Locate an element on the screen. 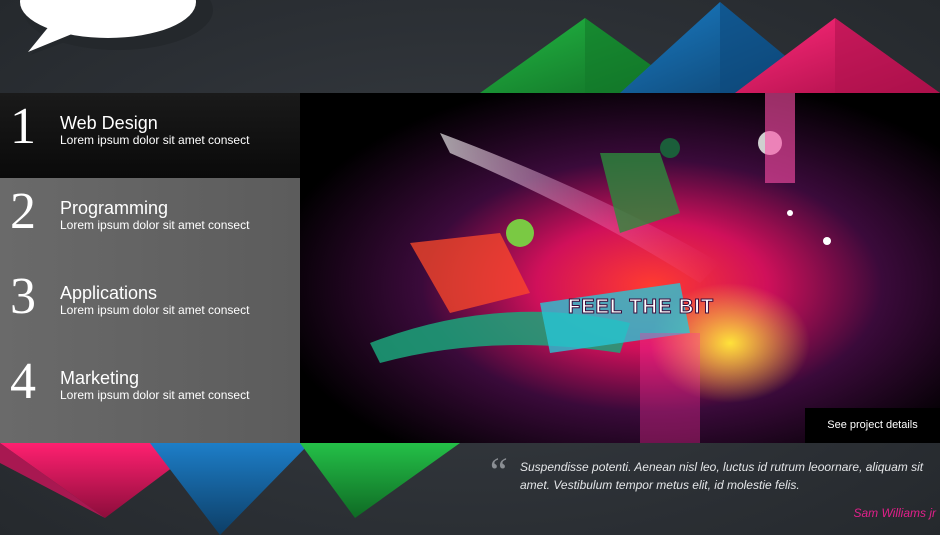 The height and width of the screenshot is (535, 940). menu-item-title: Marketing is located at coordinates (100, 378).